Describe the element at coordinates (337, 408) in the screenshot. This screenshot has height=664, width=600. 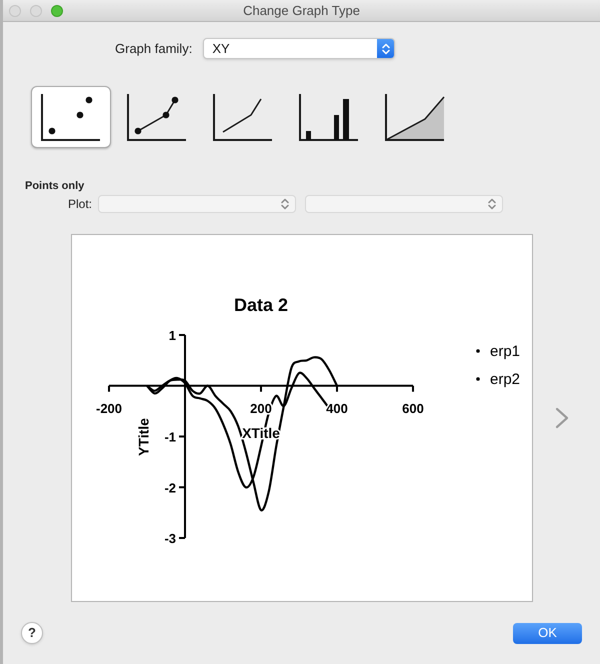
I see `axis-tick-label: 400` at that location.